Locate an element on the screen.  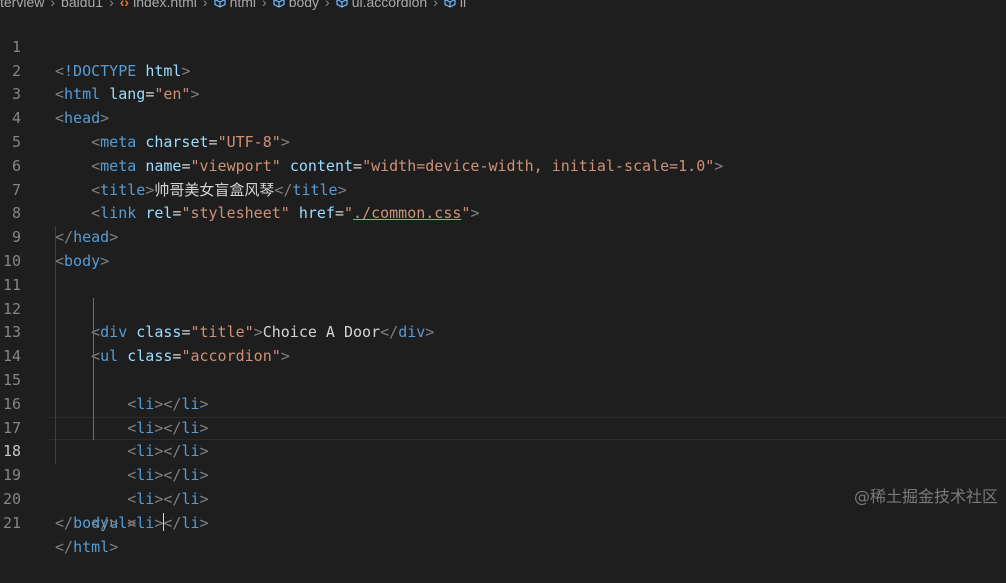
breadcrumb-item-symbol: html is located at coordinates (235, 5).